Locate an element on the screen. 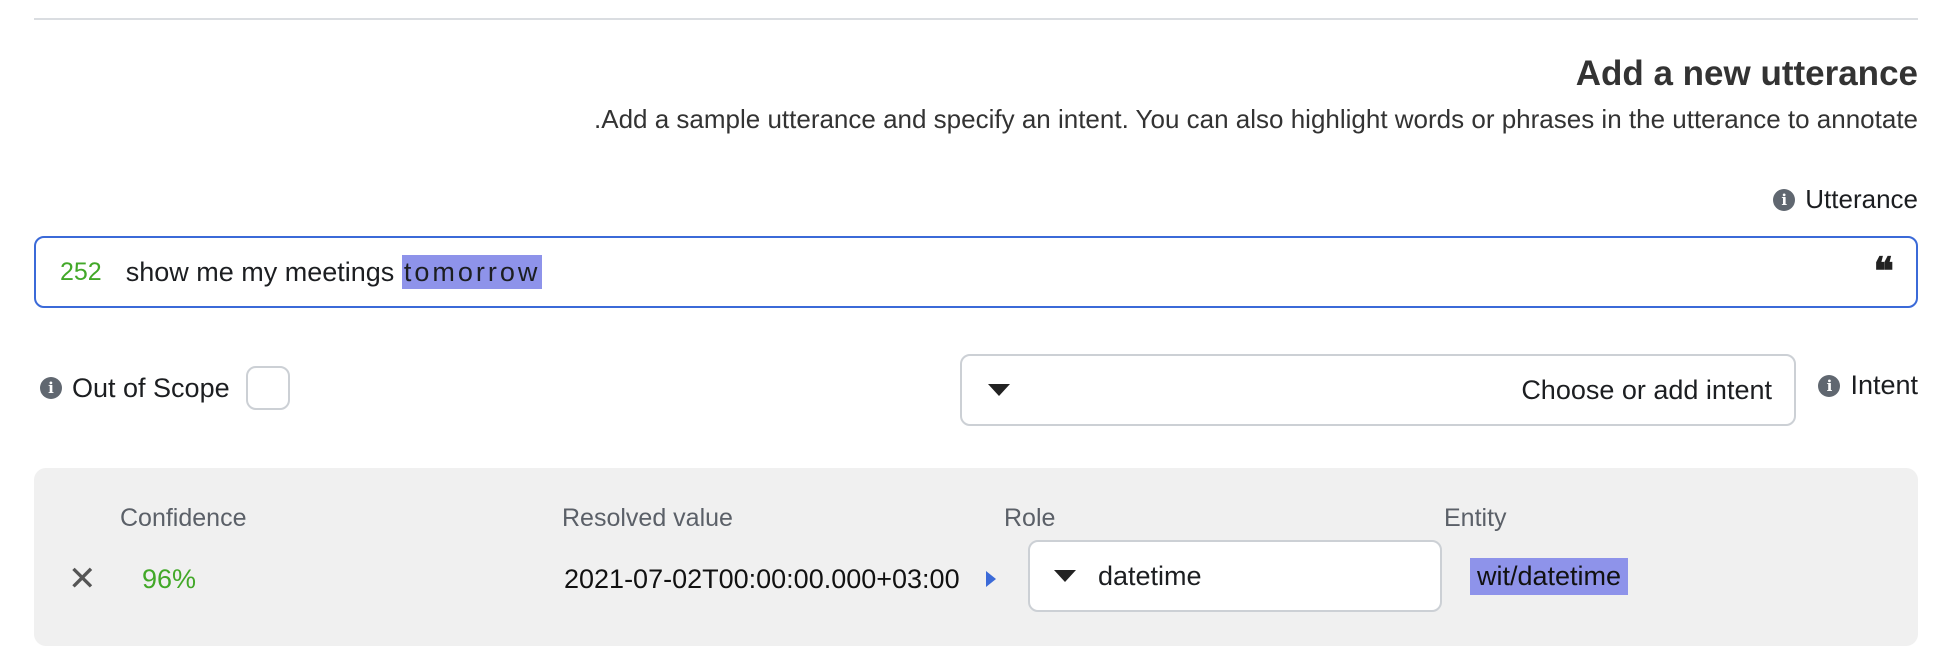 The width and height of the screenshot is (1948, 670). intent-label-row: i Intent is located at coordinates (1868, 385).